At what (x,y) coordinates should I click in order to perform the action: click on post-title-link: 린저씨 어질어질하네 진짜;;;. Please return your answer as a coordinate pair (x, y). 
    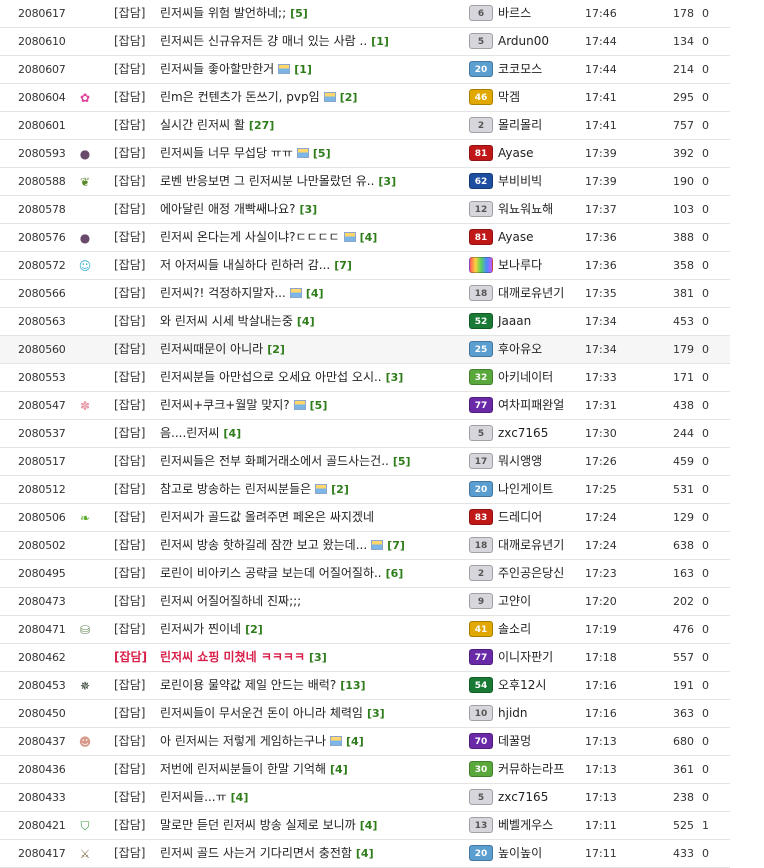
    Looking at the image, I should click on (230, 601).